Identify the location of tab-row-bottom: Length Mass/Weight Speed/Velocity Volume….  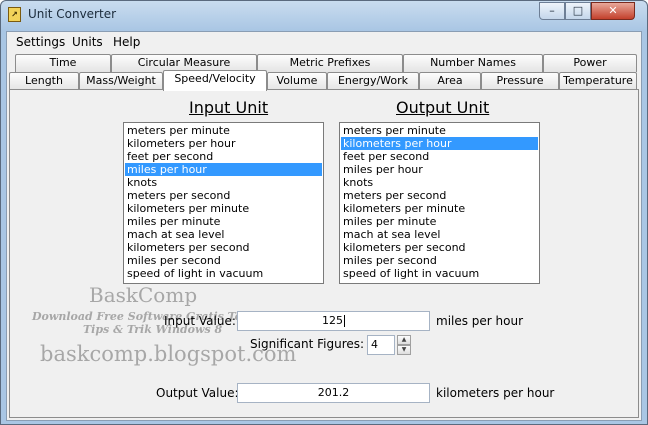
(324, 80).